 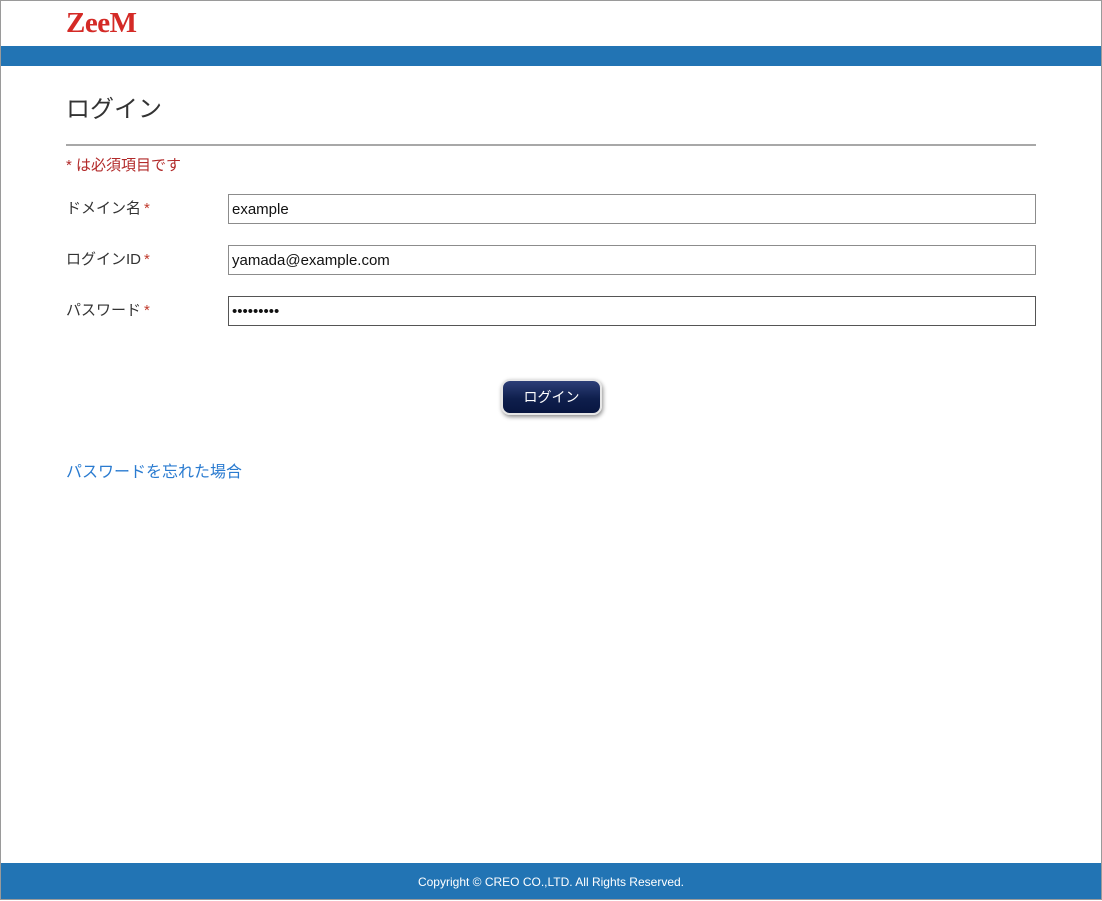 I want to click on login-button: ログイン, so click(x=551, y=397).